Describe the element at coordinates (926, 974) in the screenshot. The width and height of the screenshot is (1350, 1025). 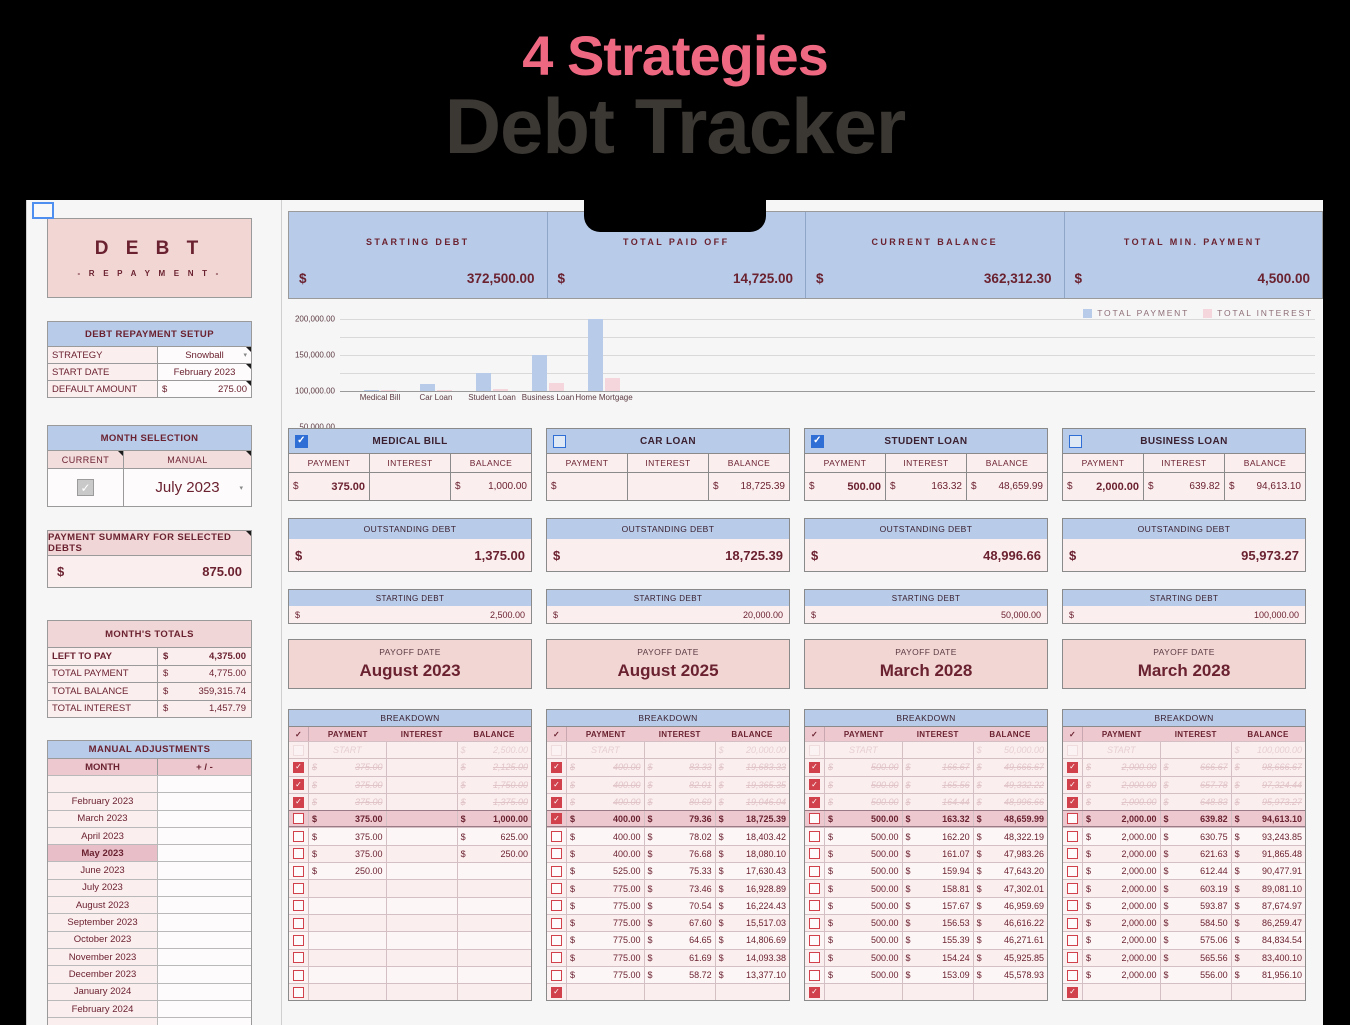
I see `breakdown-row: $500.00 $153.09 $45,578.93` at that location.